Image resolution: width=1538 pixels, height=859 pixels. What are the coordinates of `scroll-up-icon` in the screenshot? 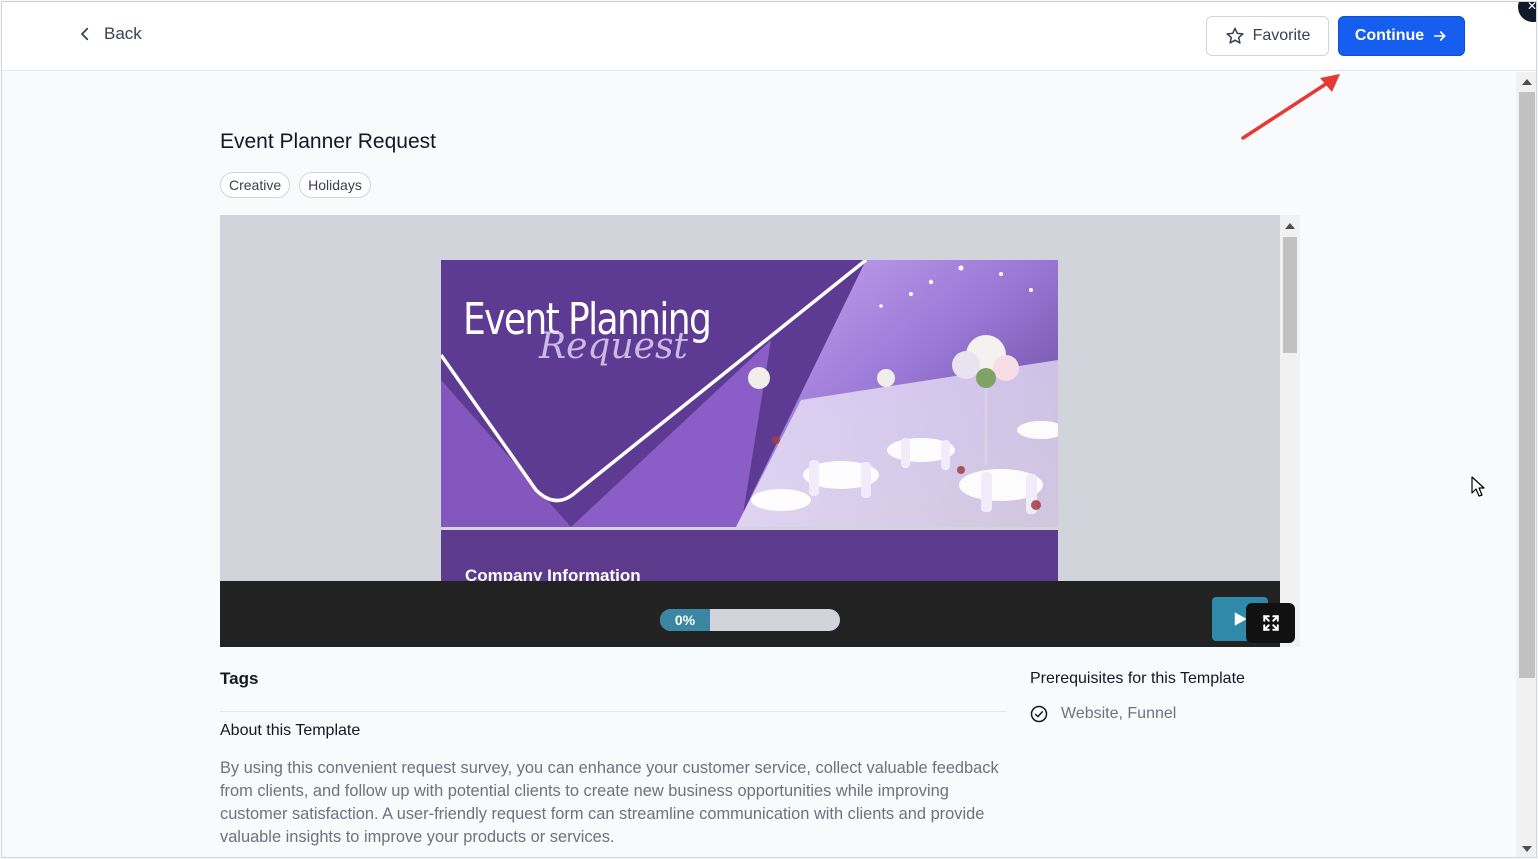 It's located at (1527, 82).